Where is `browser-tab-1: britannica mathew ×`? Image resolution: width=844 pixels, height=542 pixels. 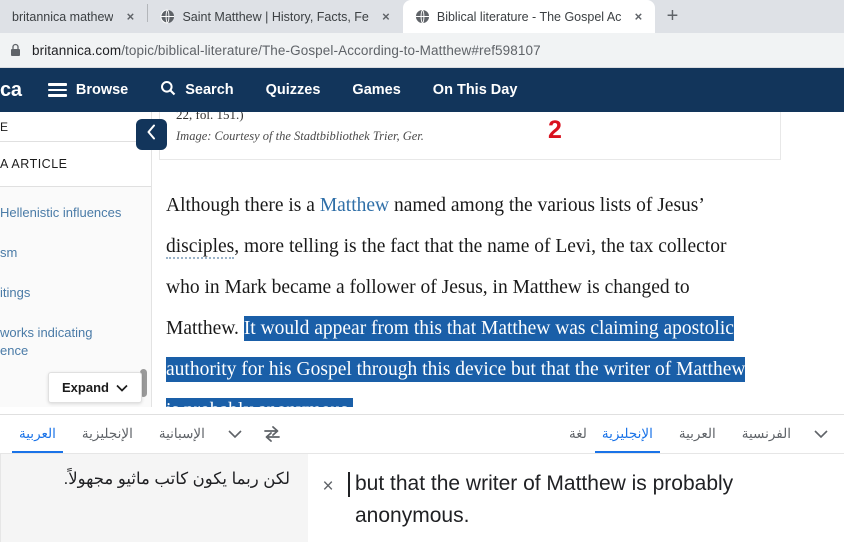 browser-tab-1: britannica mathew × is located at coordinates (74, 16).